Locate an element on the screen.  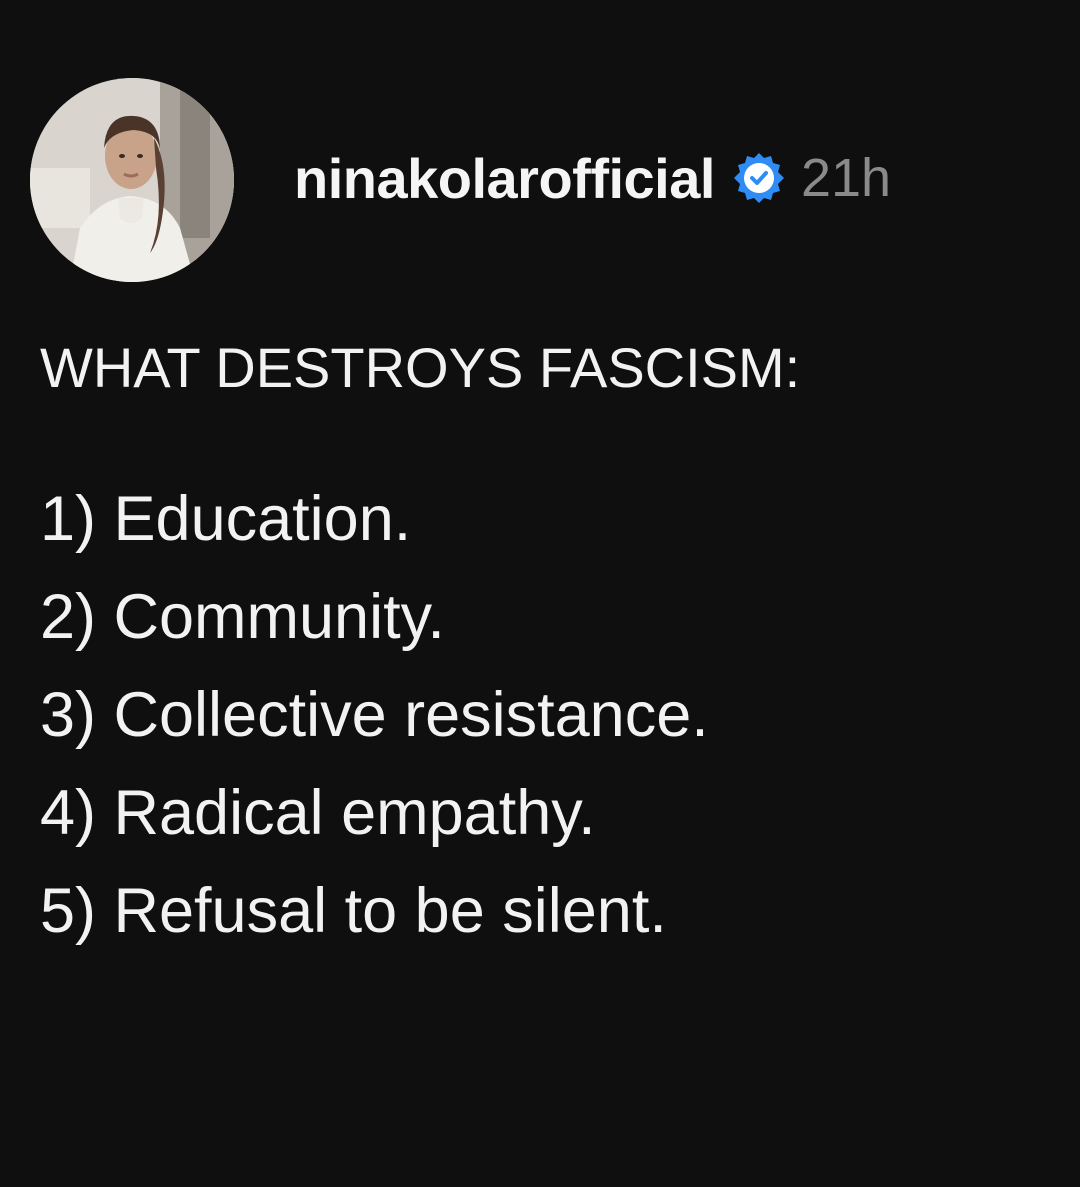
list-item: 5) Refusal to be silent. is located at coordinates (353, 911).